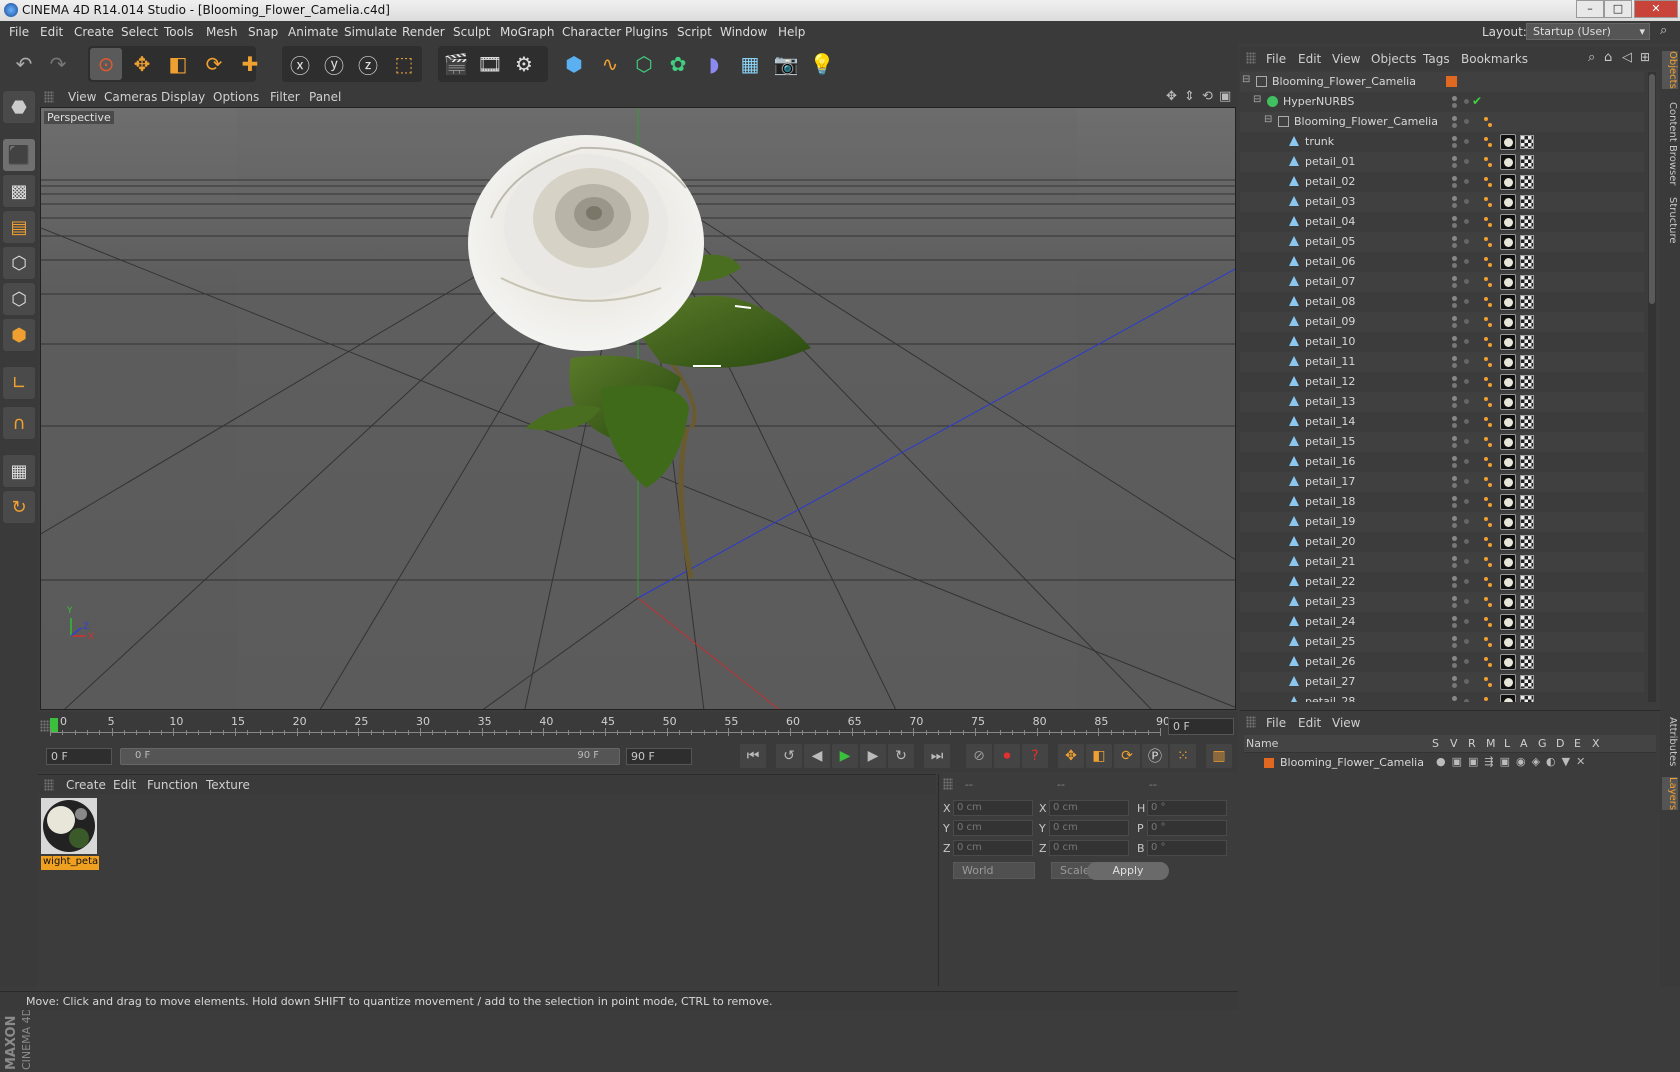 Image resolution: width=1680 pixels, height=1072 pixels. Describe the element at coordinates (1627, 57) in the screenshot. I see `back-icon: ◁` at that location.